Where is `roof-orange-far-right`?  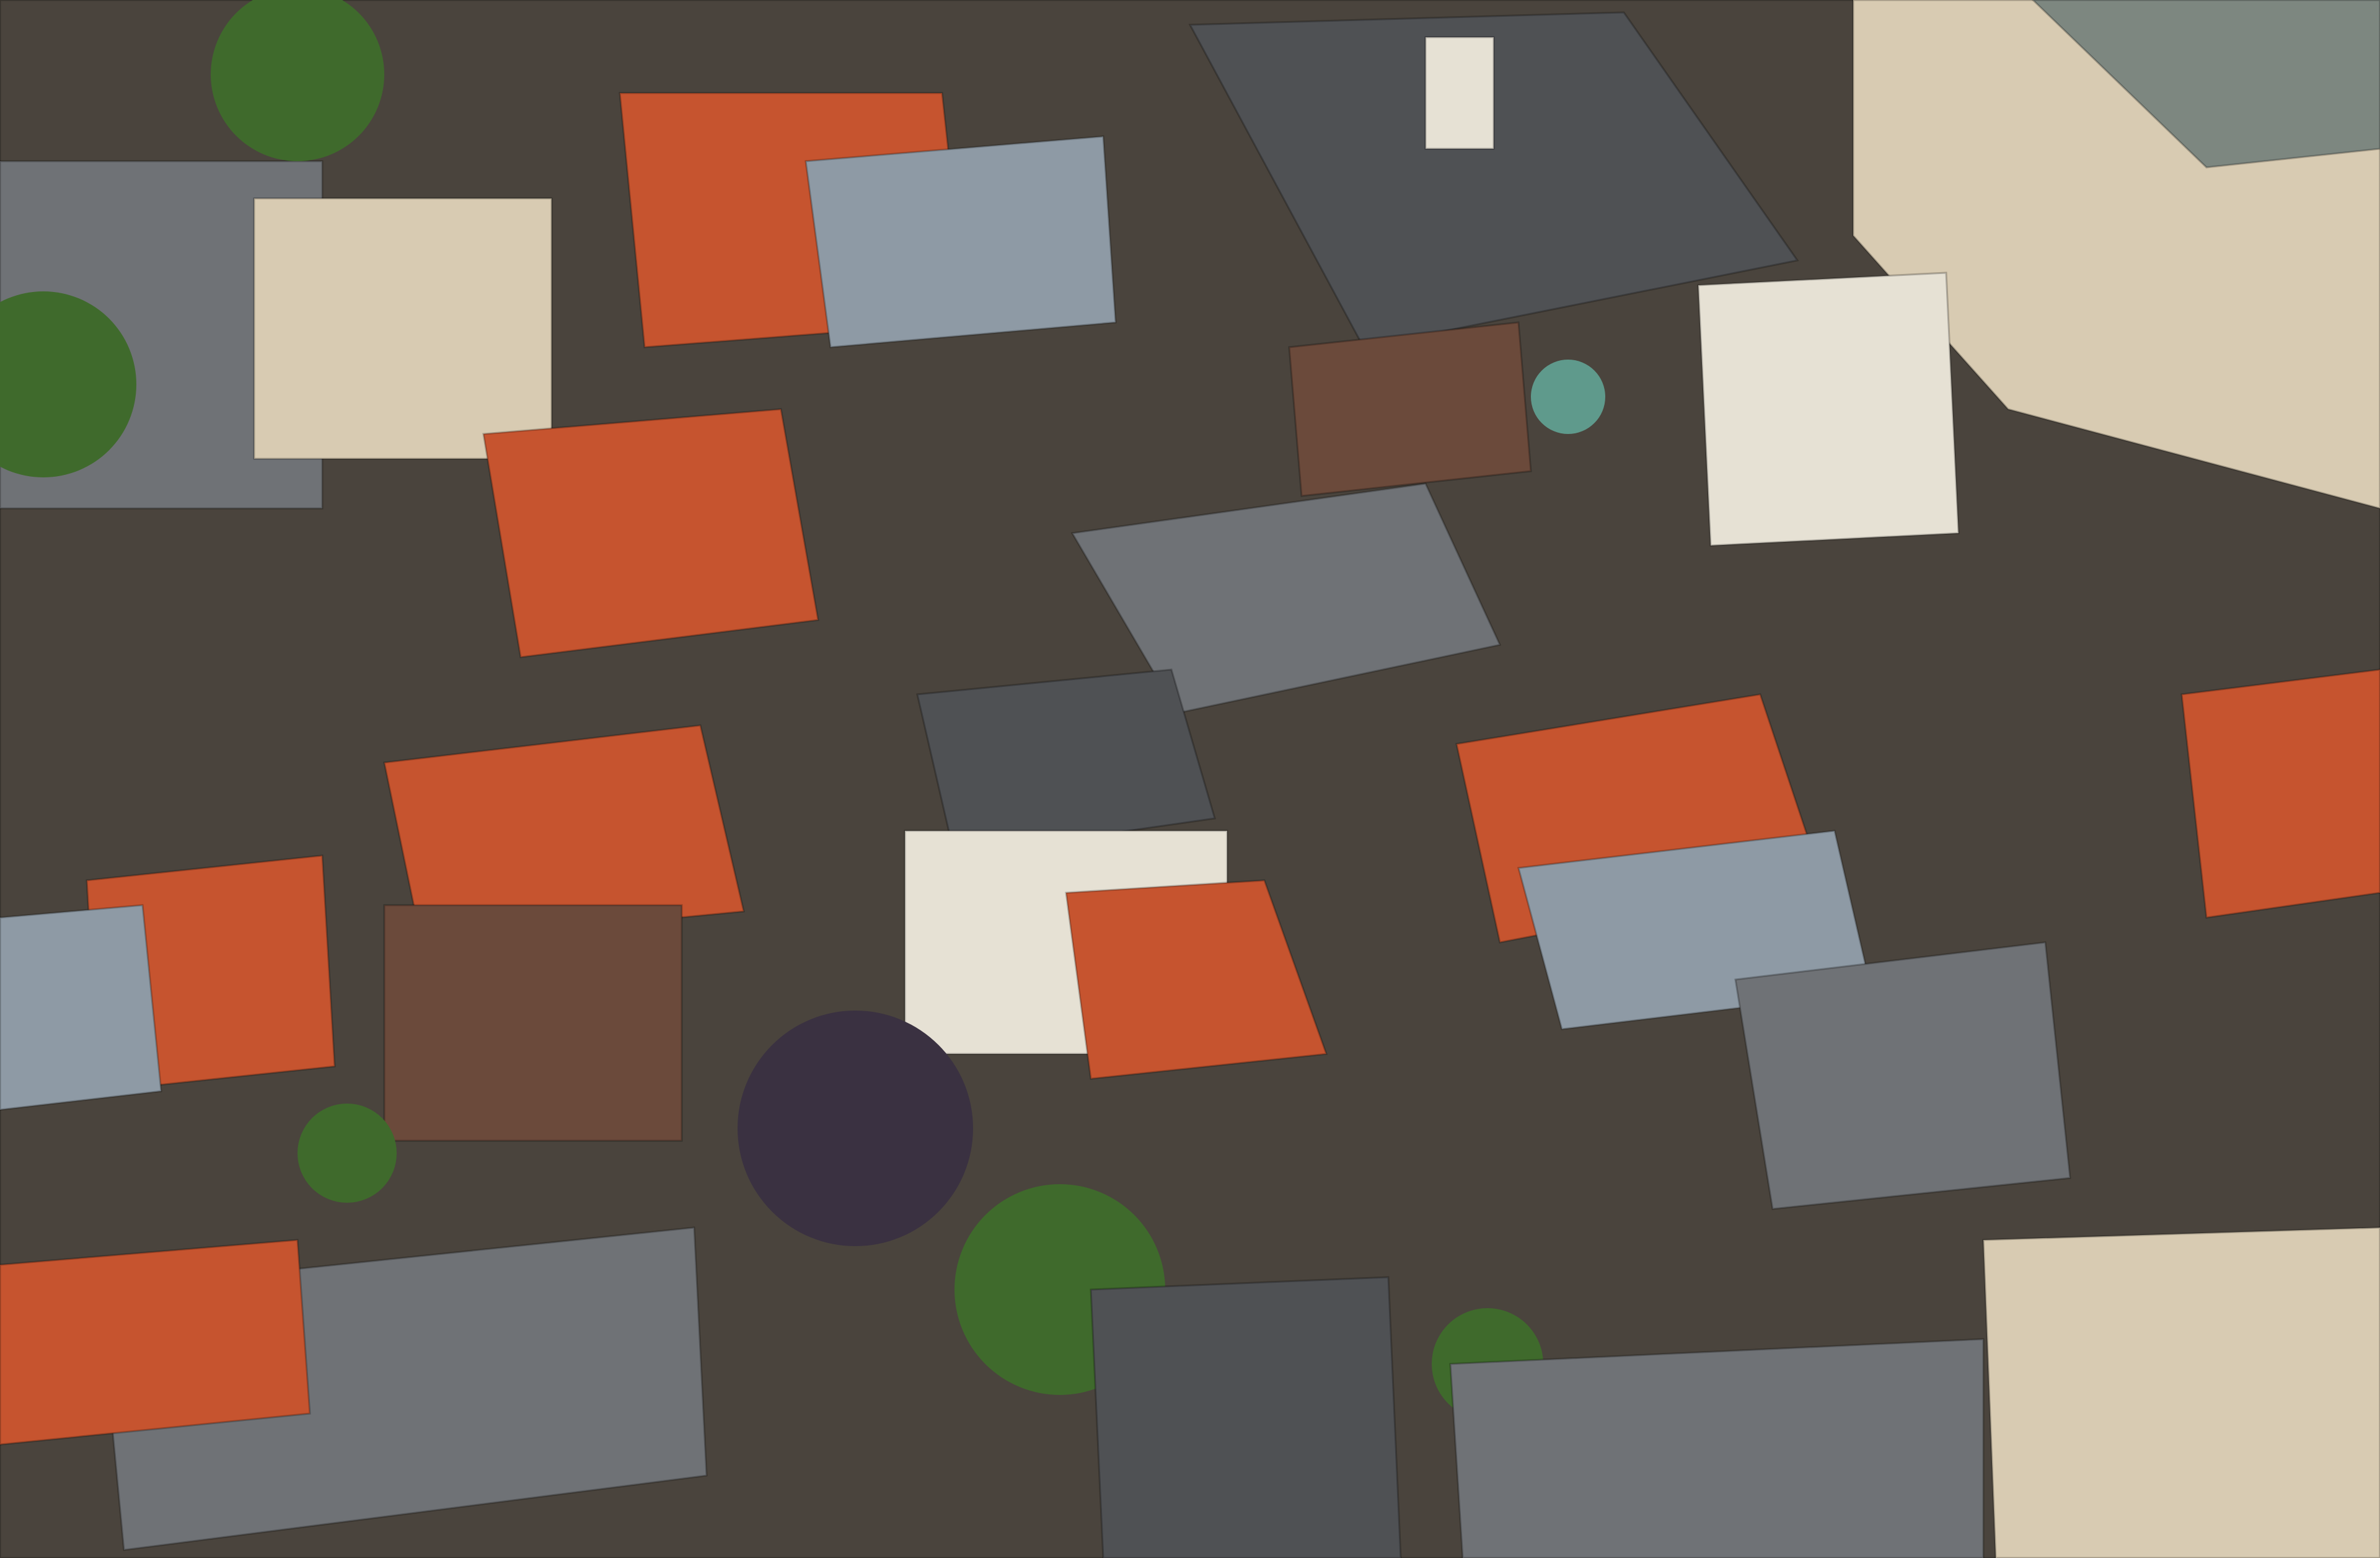 roof-orange-far-right is located at coordinates (2280, 793).